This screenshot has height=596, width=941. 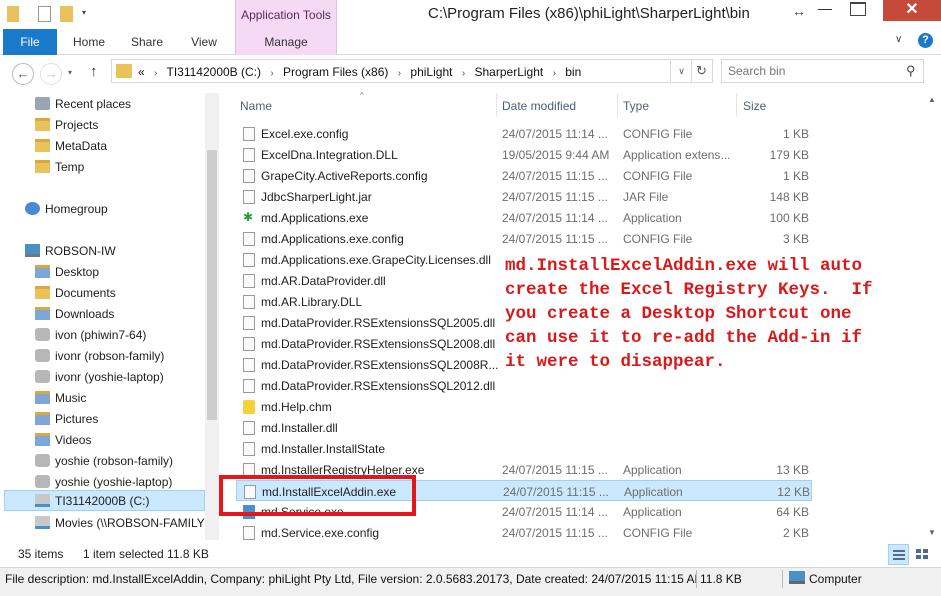 What do you see at coordinates (286, 42) in the screenshot?
I see `tab-manage: Manage` at bounding box center [286, 42].